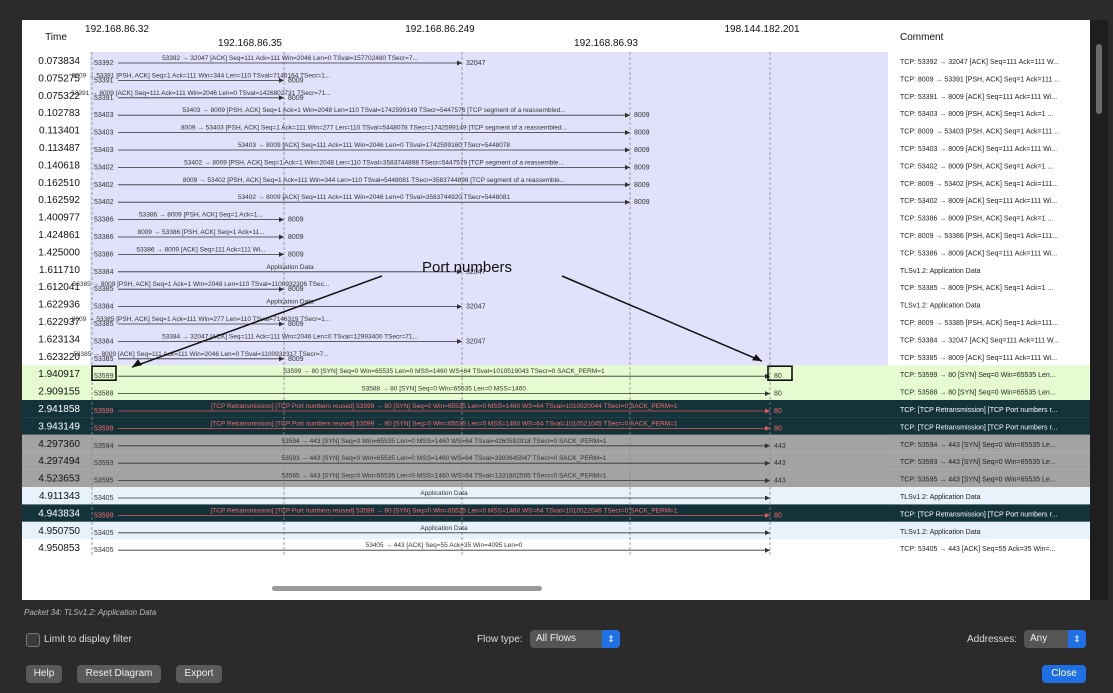 The height and width of the screenshot is (693, 1113). I want to click on limit-filter-label: Limit to display filter, so click(88, 639).